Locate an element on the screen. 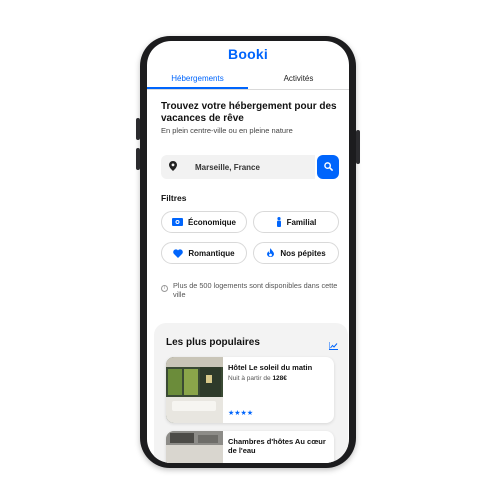 The image size is (500, 500). search-bar is located at coordinates (250, 167).